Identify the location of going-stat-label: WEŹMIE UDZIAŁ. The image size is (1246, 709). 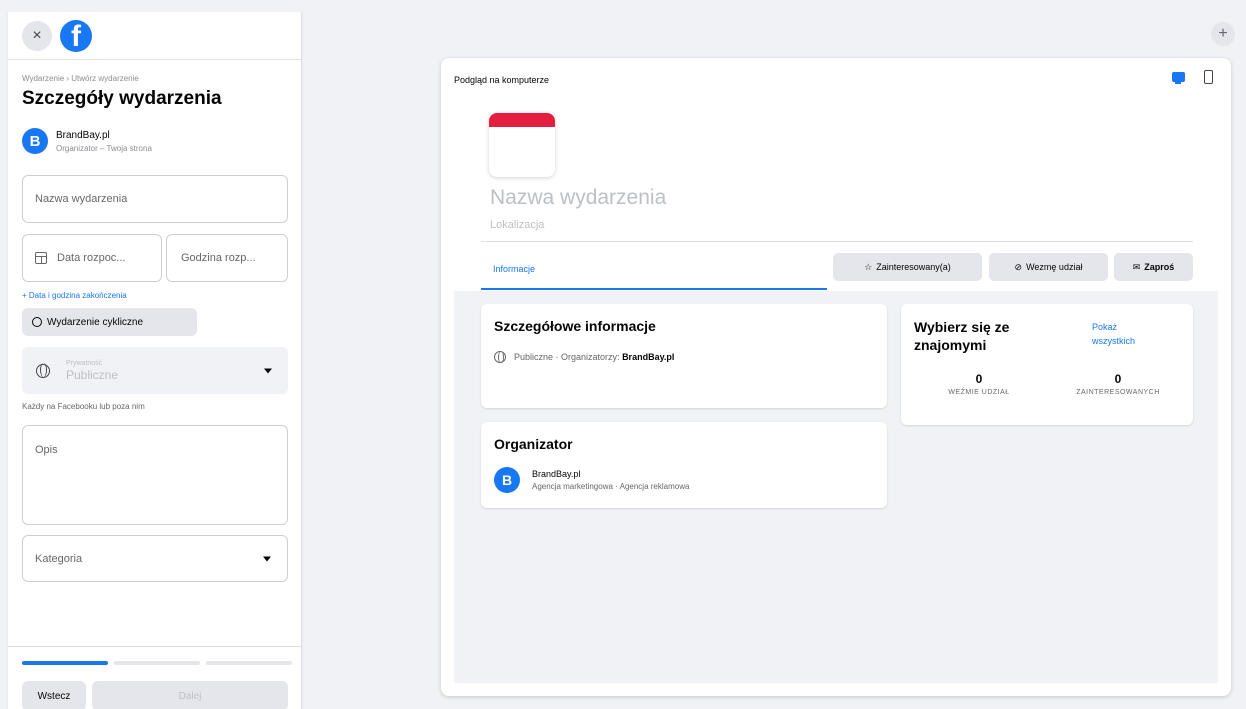
(979, 392).